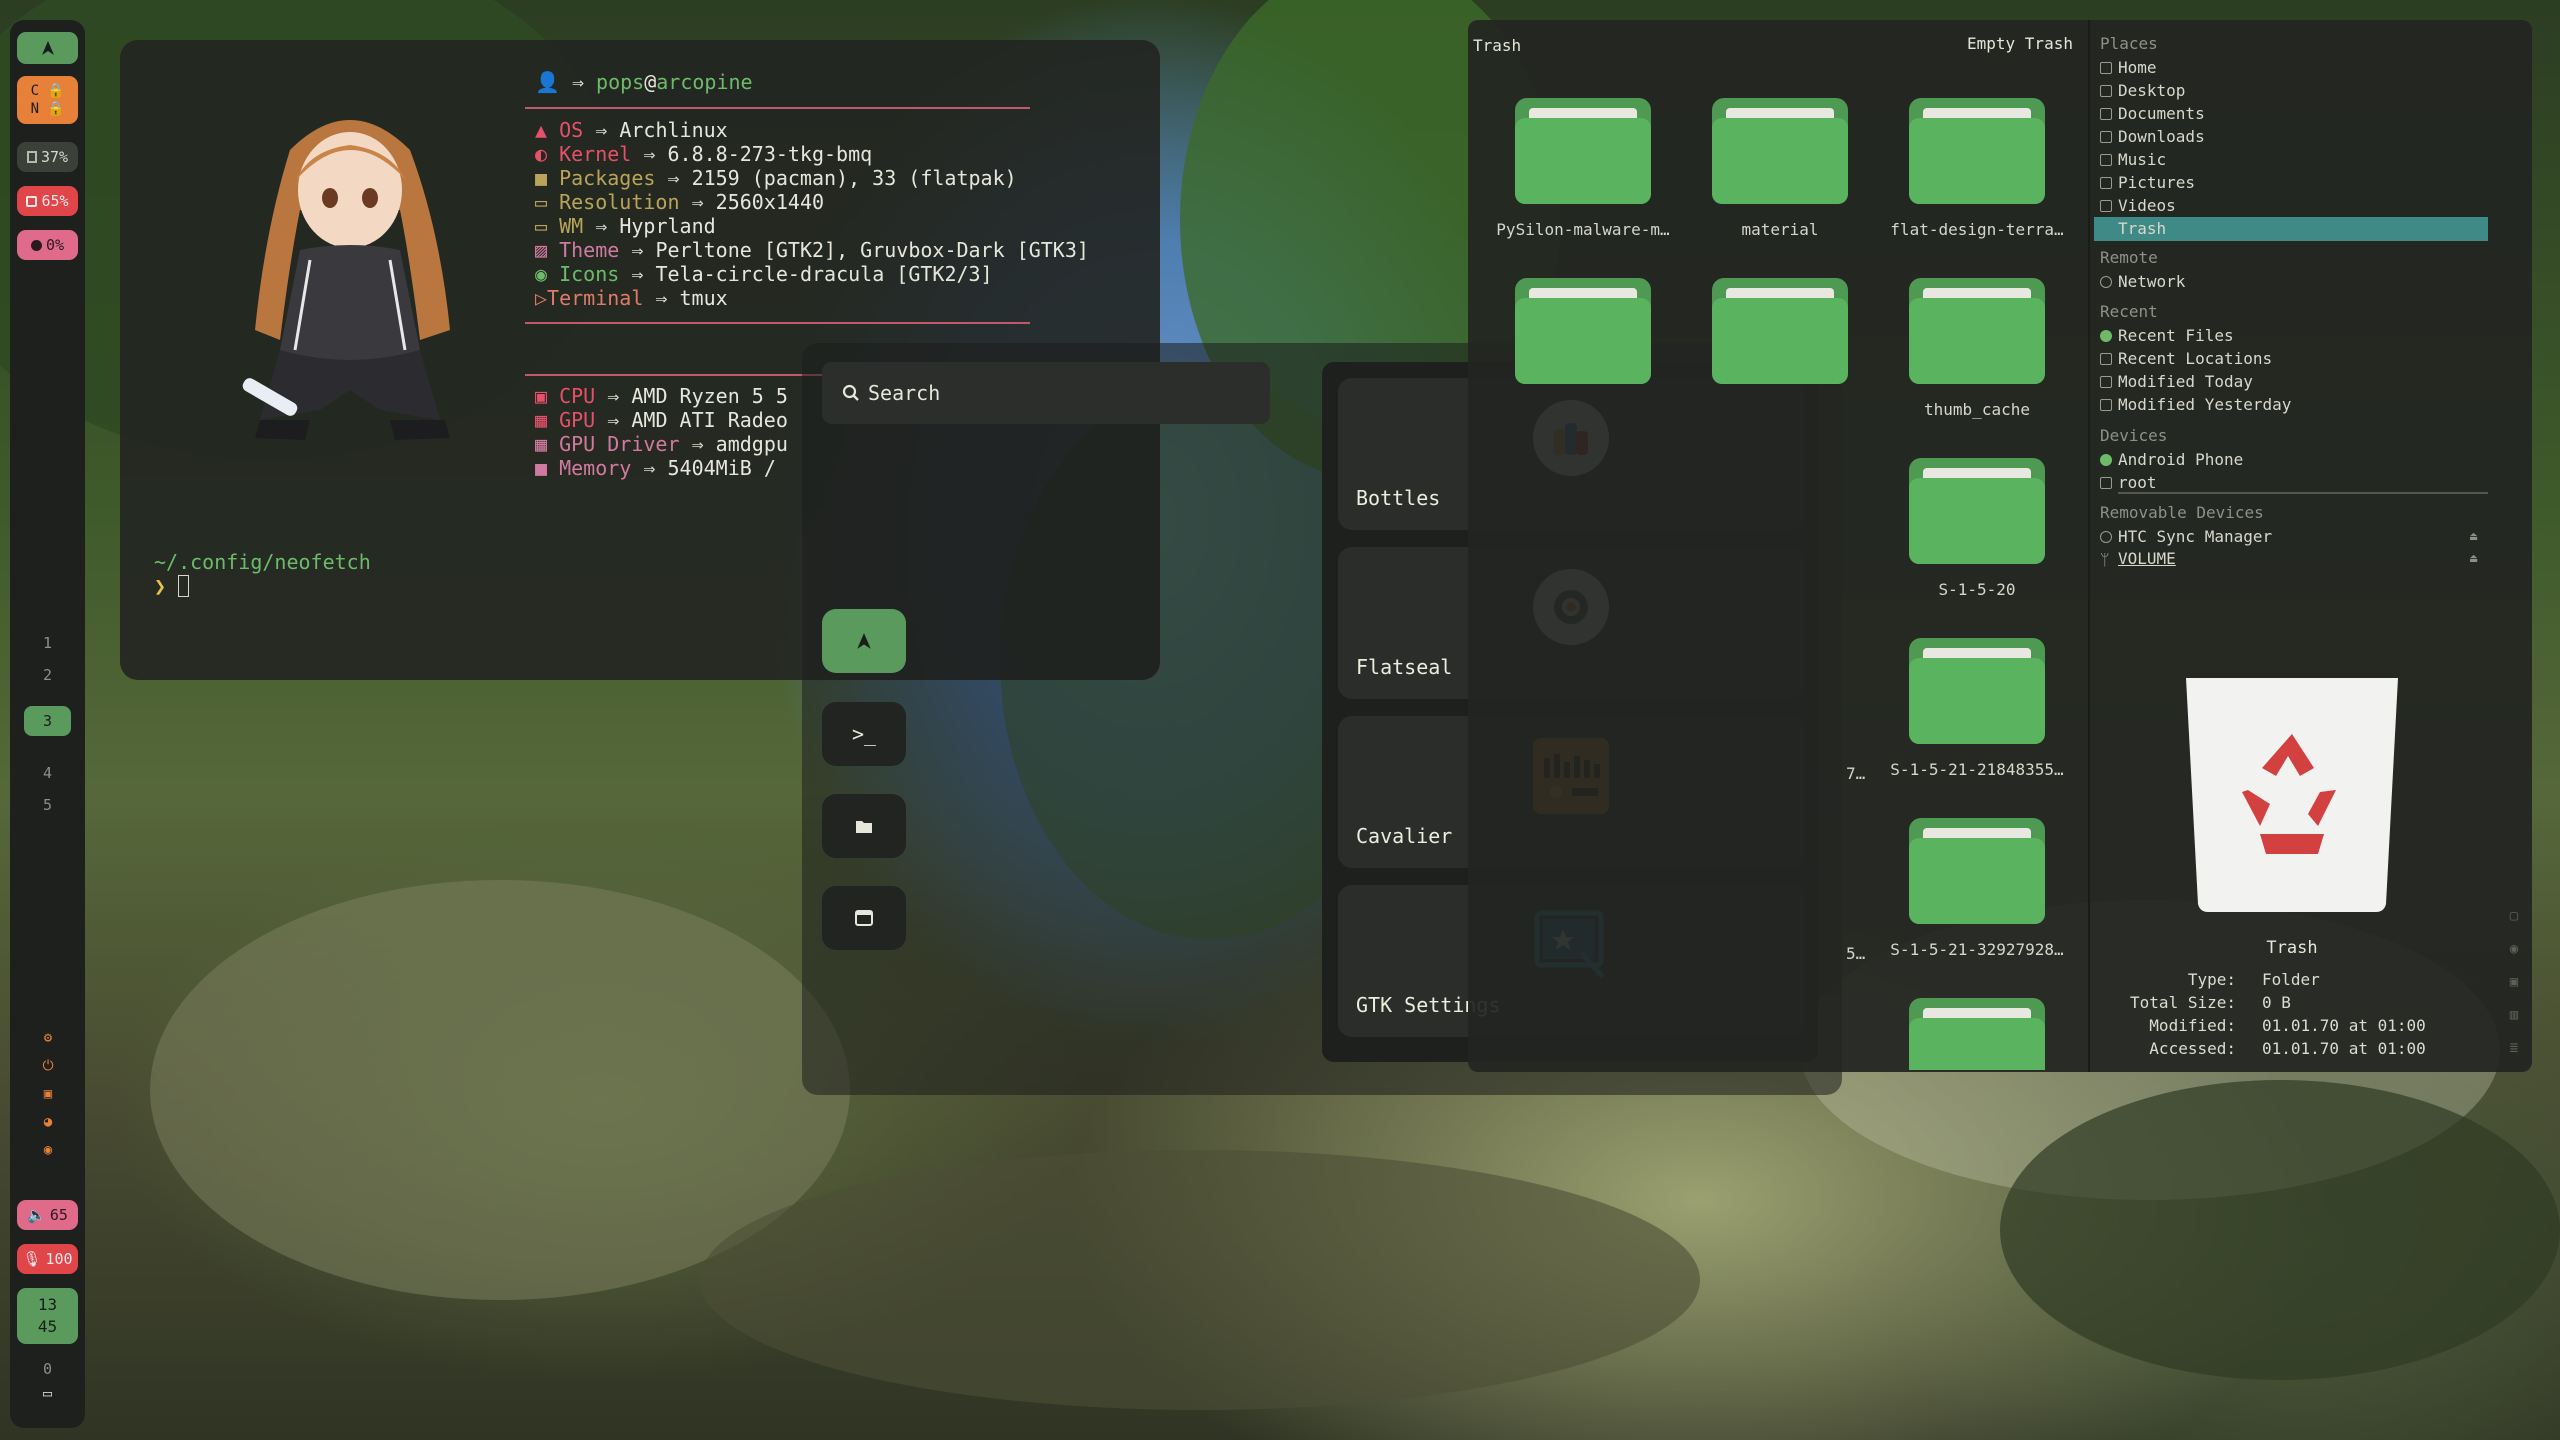  Describe the element at coordinates (2171, 459) in the screenshot. I see `sidebar-item-android-phone: Android Phone` at that location.